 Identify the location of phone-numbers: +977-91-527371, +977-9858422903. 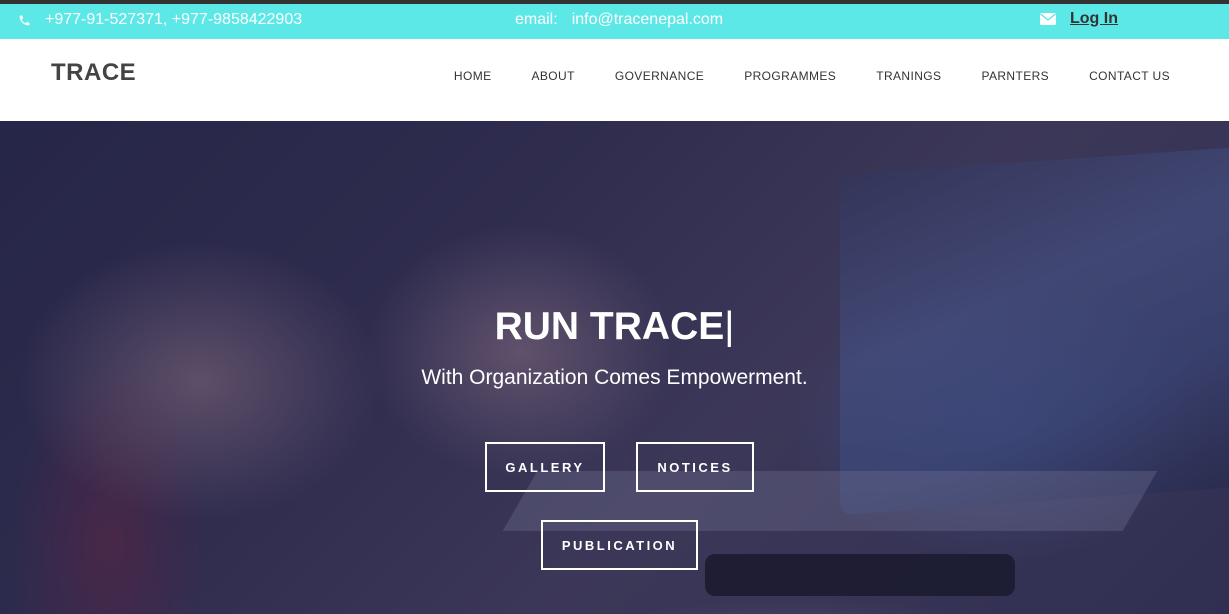
(174, 19).